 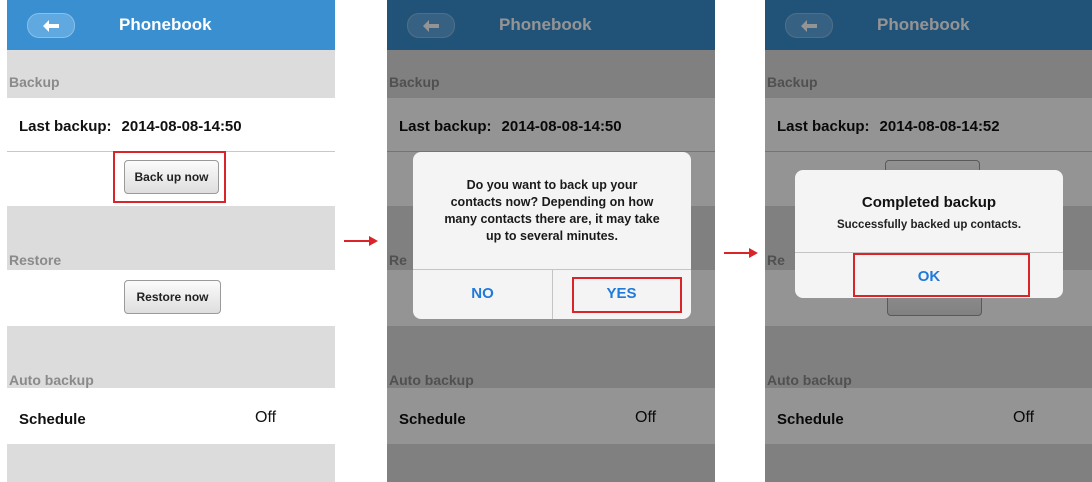 I want to click on last-backup-label: Last backup:, so click(x=65, y=126).